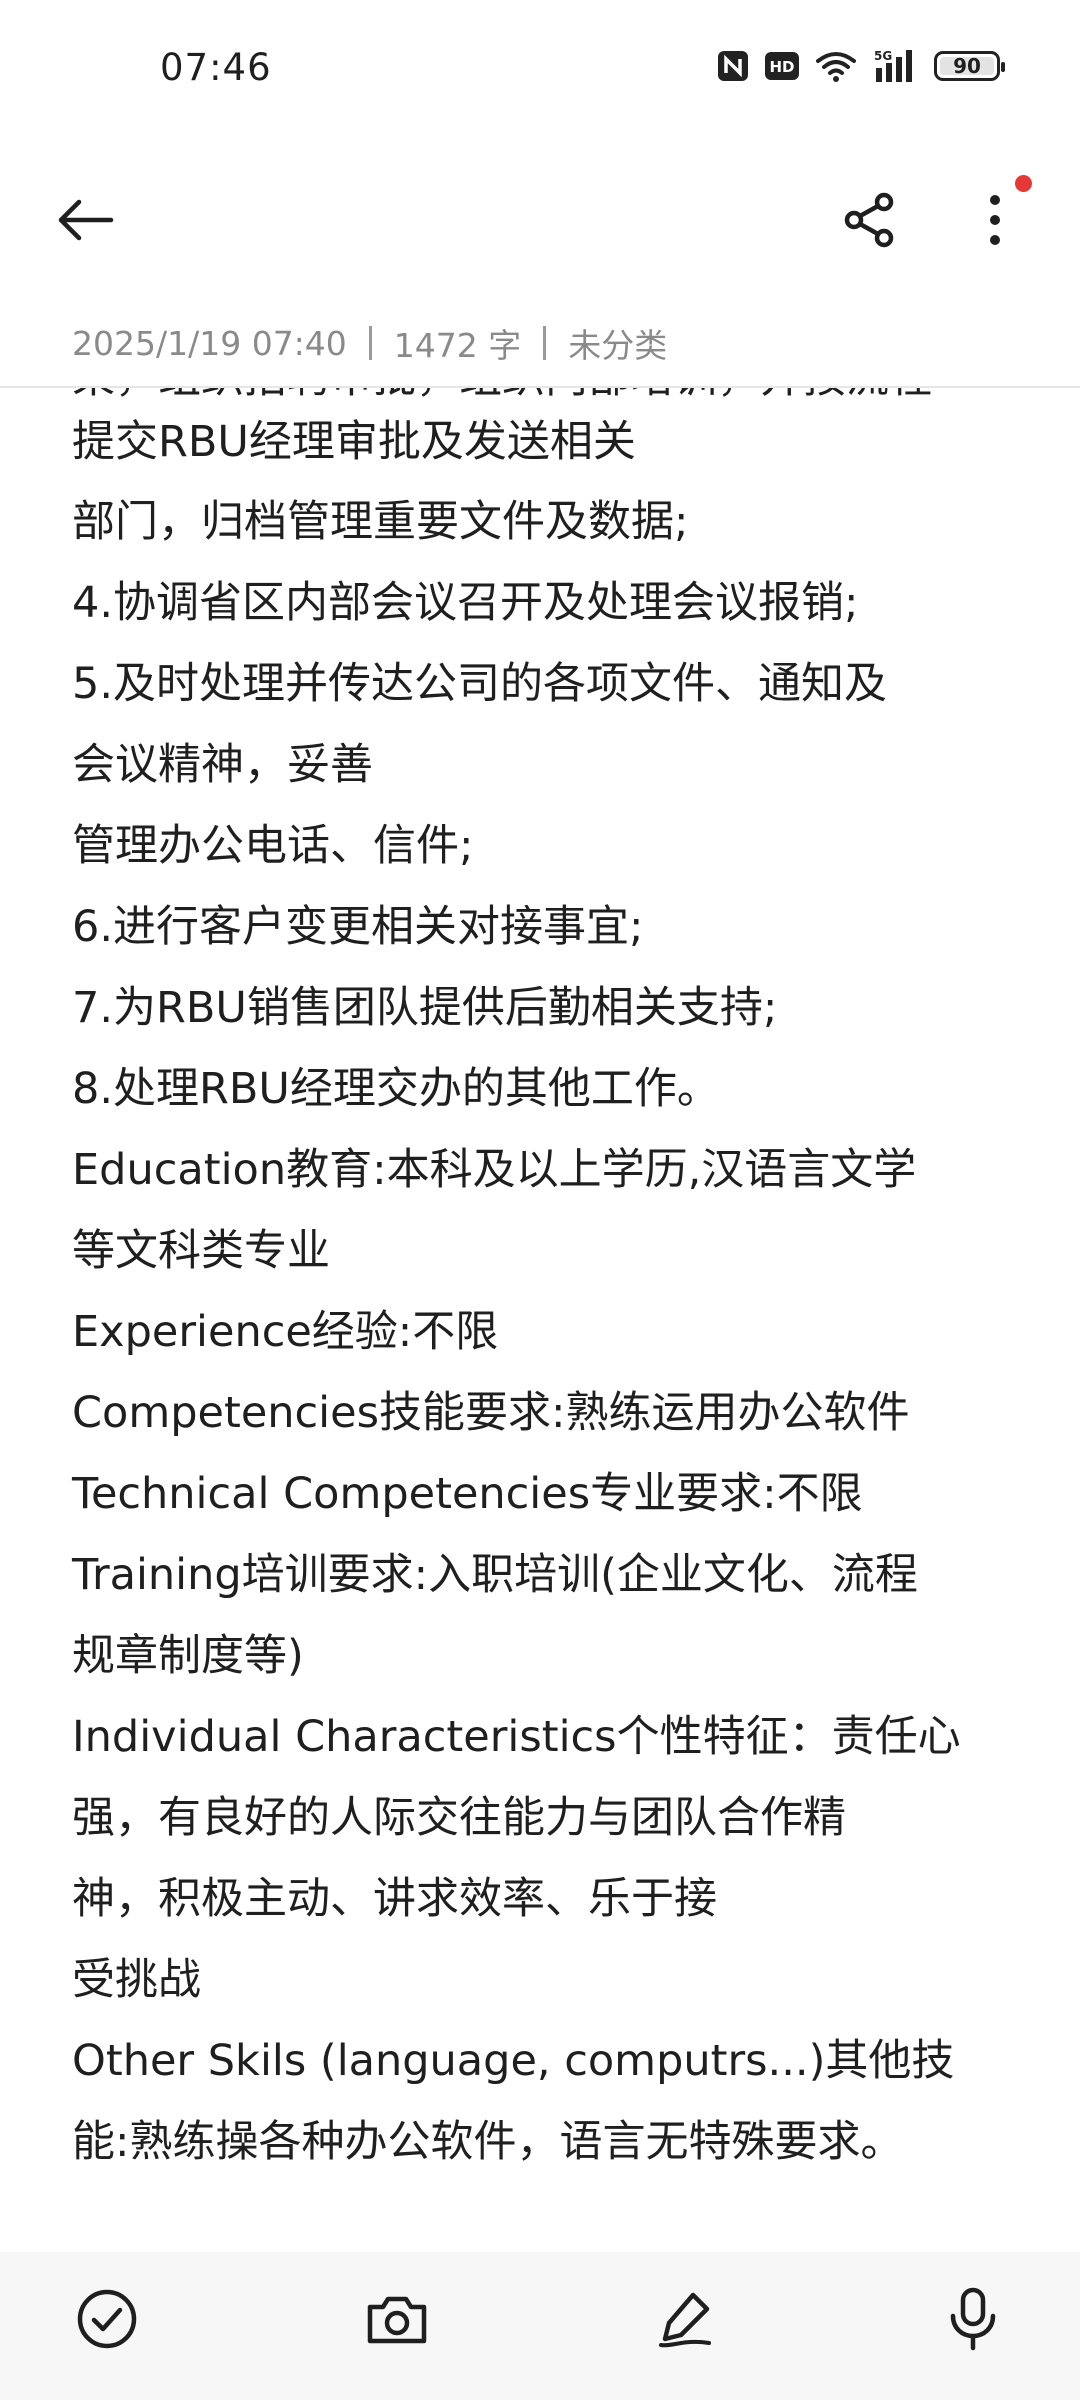 Image resolution: width=1080 pixels, height=2400 pixels. Describe the element at coordinates (540, 2326) in the screenshot. I see `bottom-action-bar` at that location.